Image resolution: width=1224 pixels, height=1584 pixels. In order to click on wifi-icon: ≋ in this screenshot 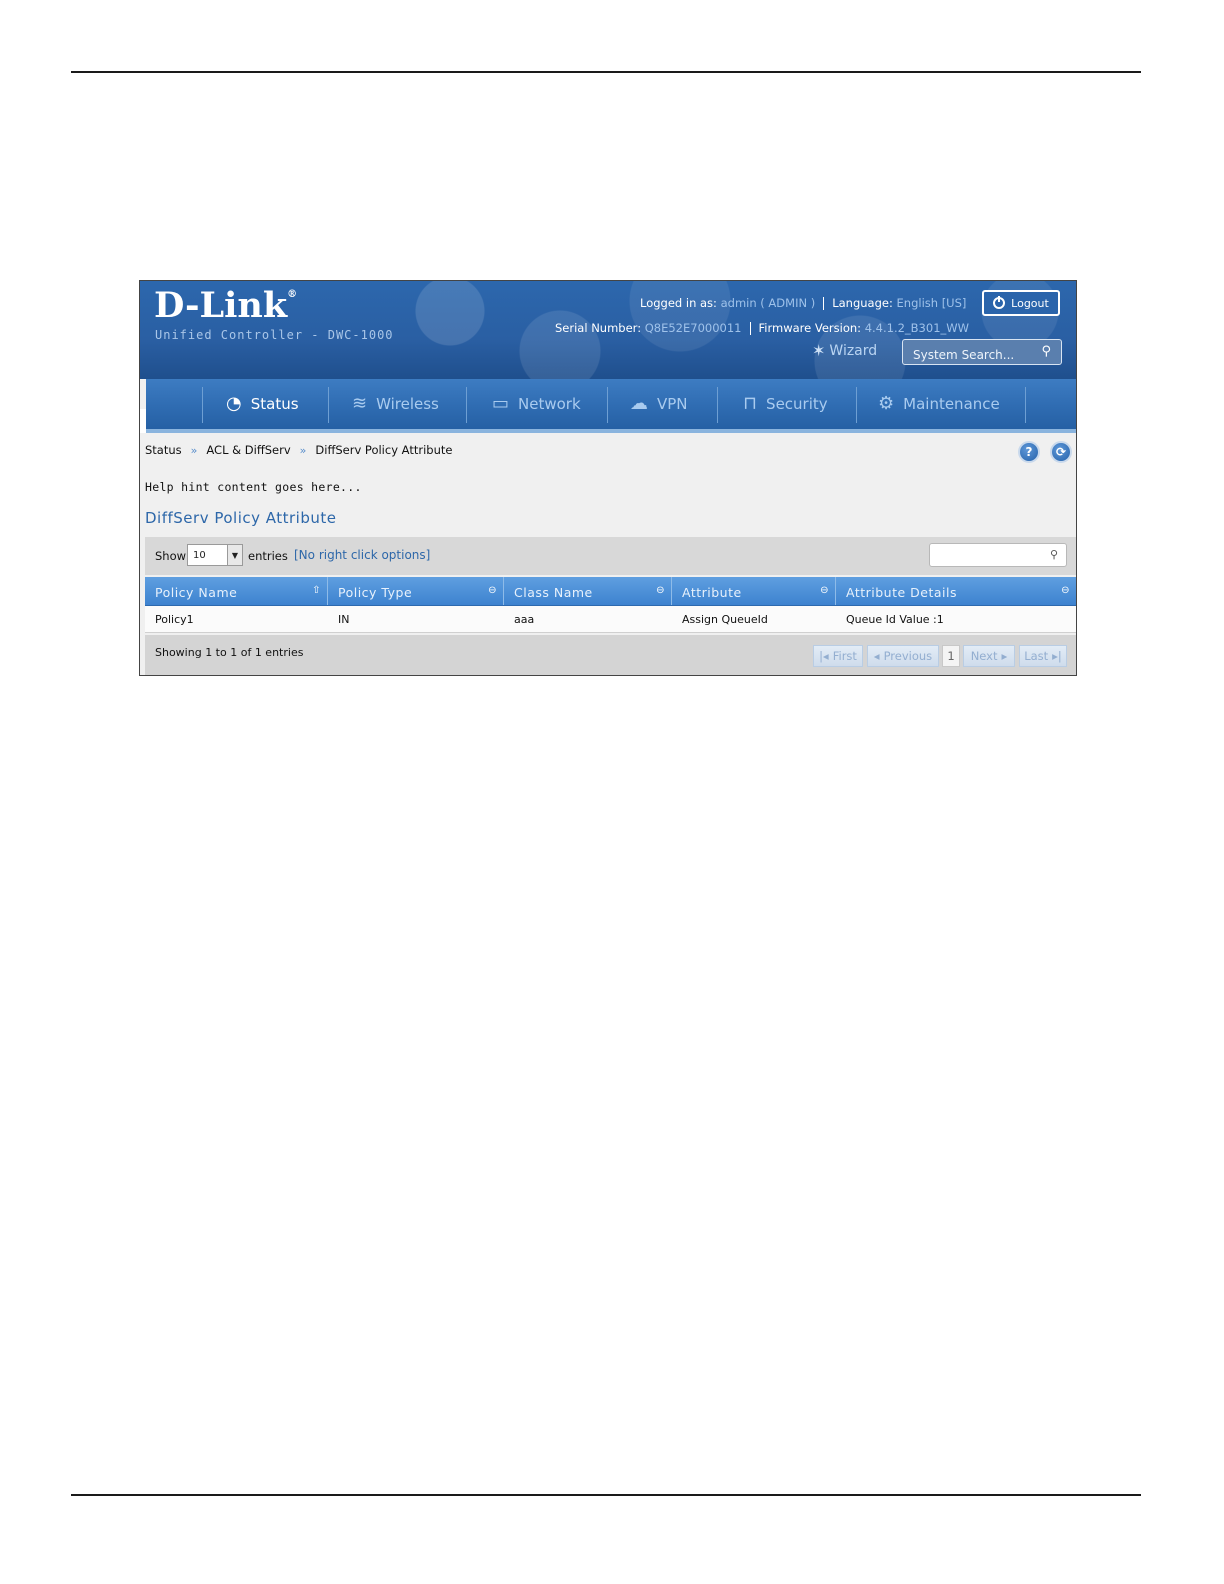, I will do `click(360, 403)`.